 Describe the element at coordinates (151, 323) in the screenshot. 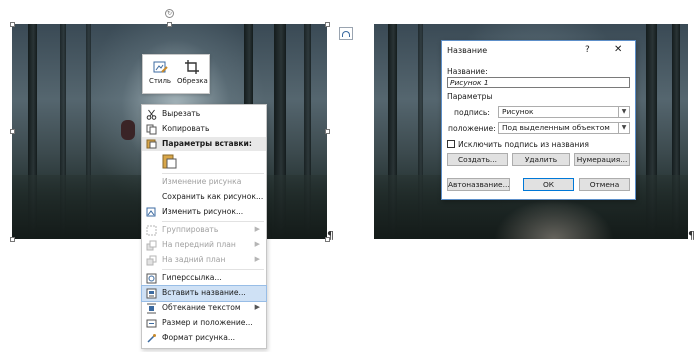

I see `size-position-icon` at that location.